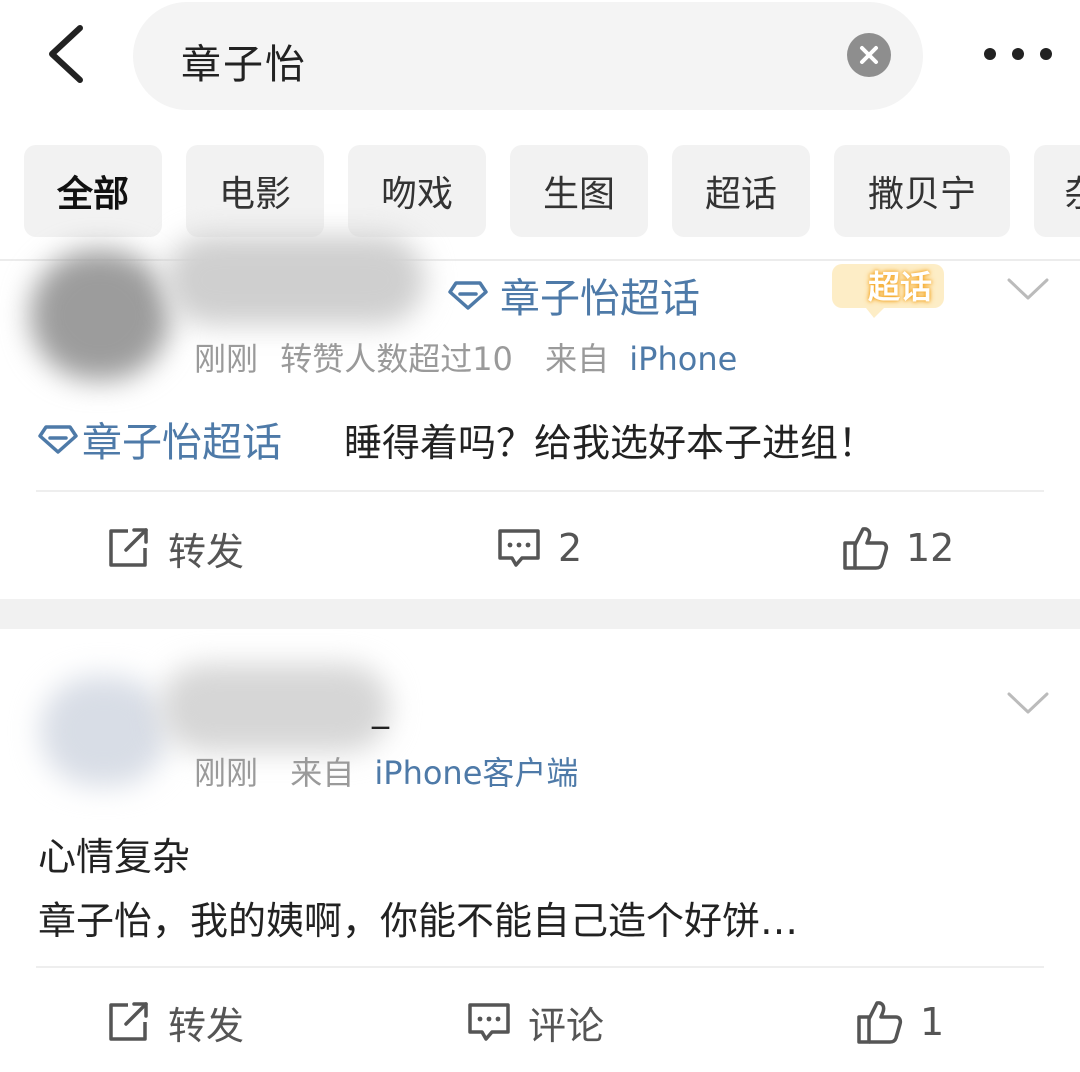 Image resolution: width=1080 pixels, height=1072 pixels. I want to click on search-field: 章子怡, so click(528, 56).